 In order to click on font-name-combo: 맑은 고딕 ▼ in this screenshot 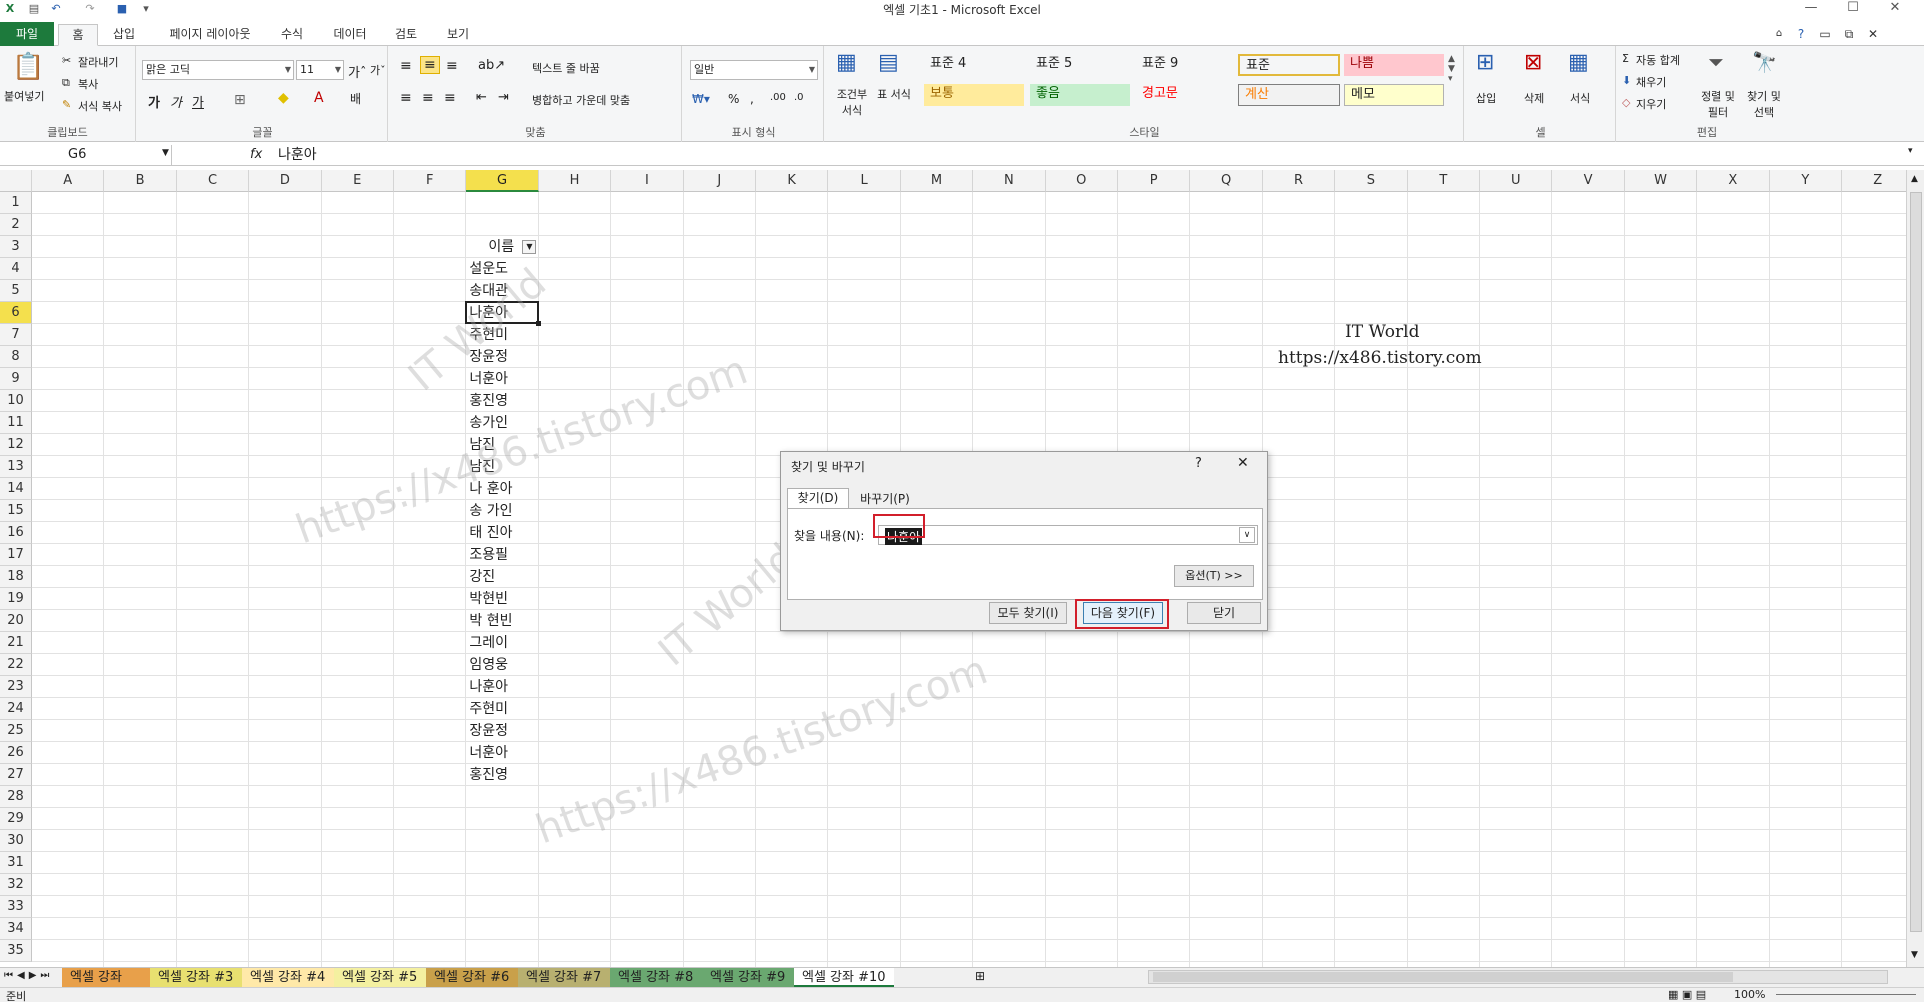, I will do `click(218, 70)`.